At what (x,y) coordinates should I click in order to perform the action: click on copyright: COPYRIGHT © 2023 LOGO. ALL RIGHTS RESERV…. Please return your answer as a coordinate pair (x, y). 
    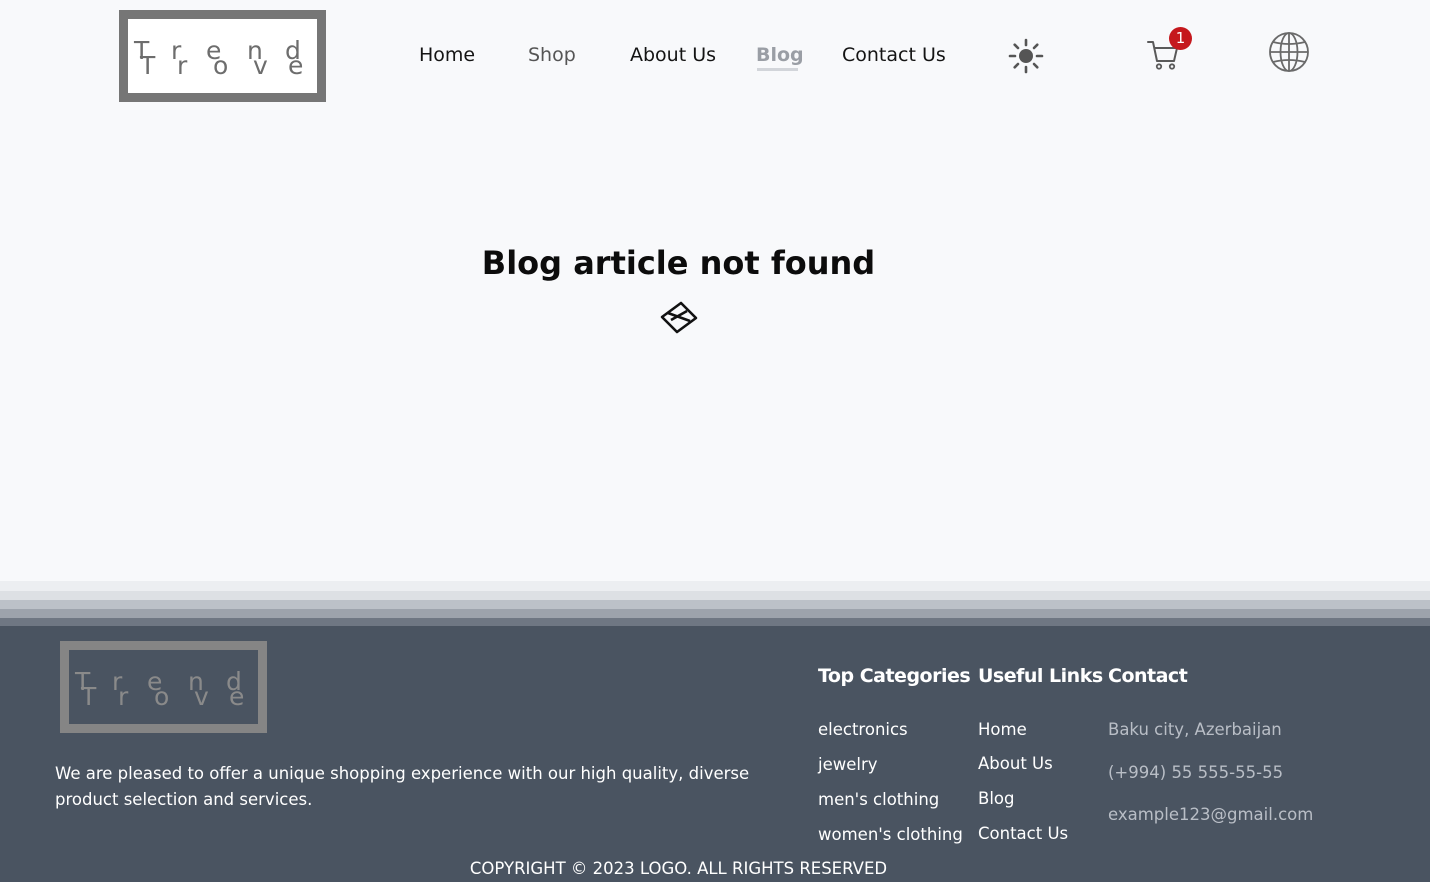
    Looking at the image, I should click on (678, 868).